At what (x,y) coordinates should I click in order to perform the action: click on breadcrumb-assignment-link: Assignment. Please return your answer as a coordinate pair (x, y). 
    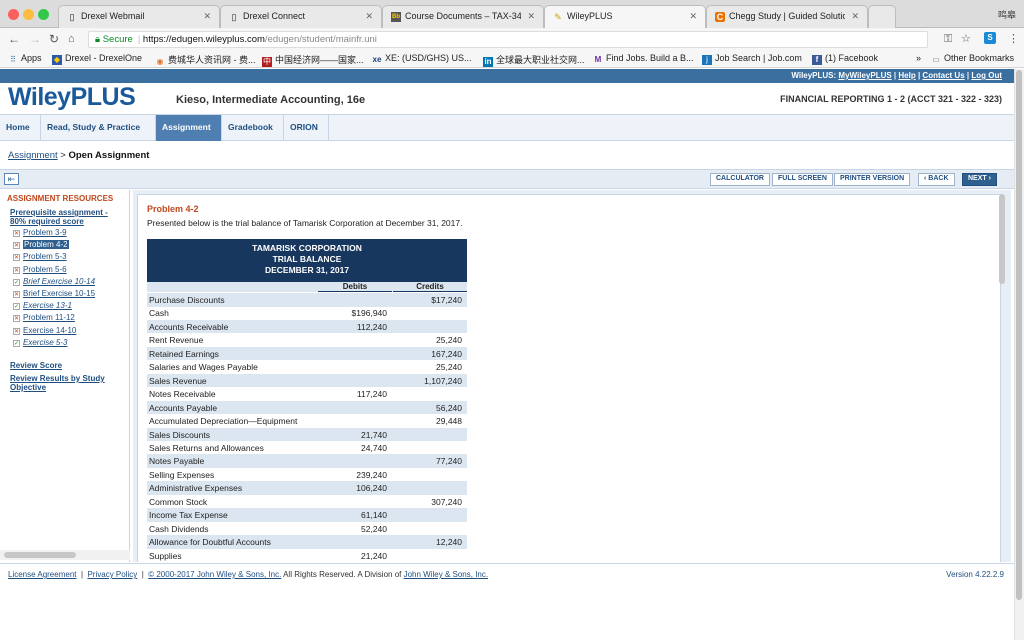
    Looking at the image, I should click on (33, 155).